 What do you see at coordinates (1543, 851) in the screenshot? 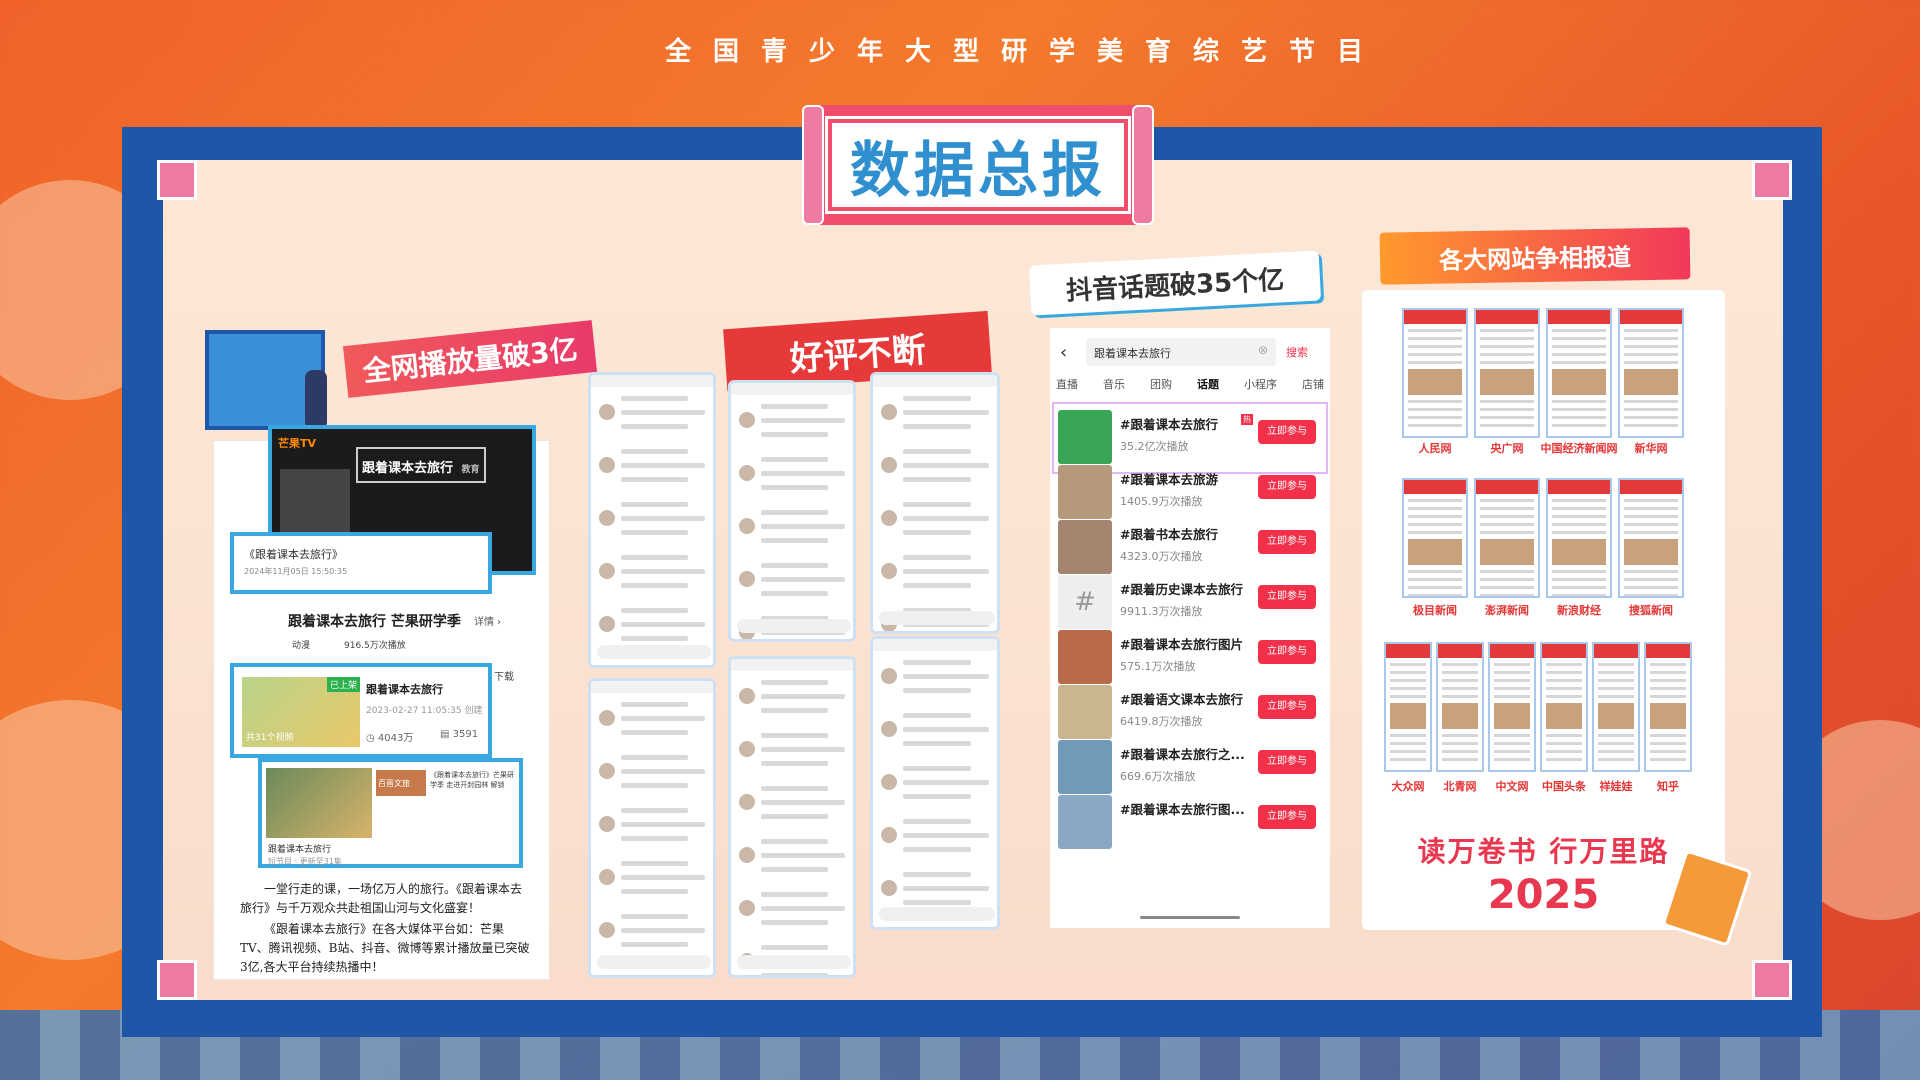
I see `slogan: 读万卷书 行万里路` at bounding box center [1543, 851].